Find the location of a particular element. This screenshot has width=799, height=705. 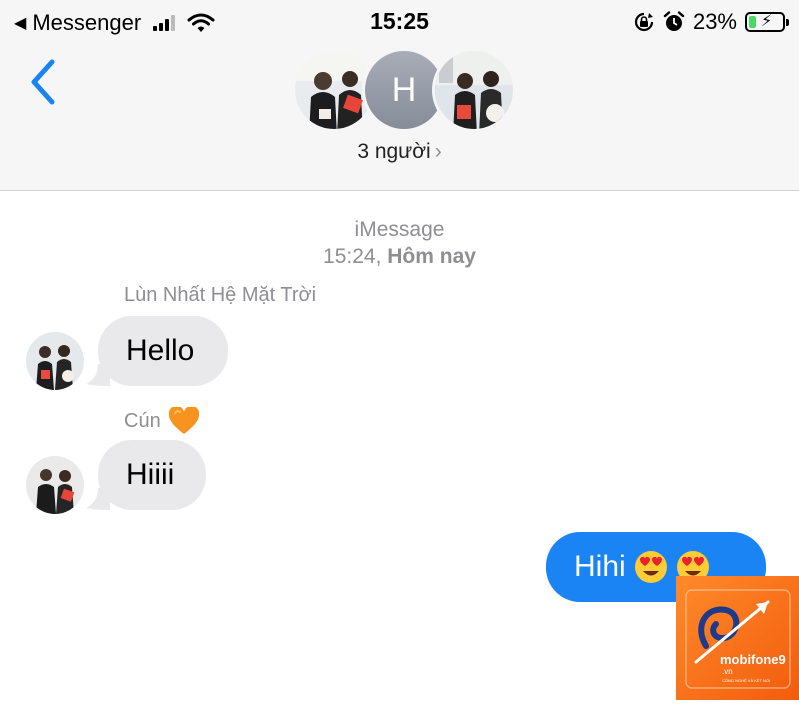

group-avatars: H is located at coordinates (404, 90).